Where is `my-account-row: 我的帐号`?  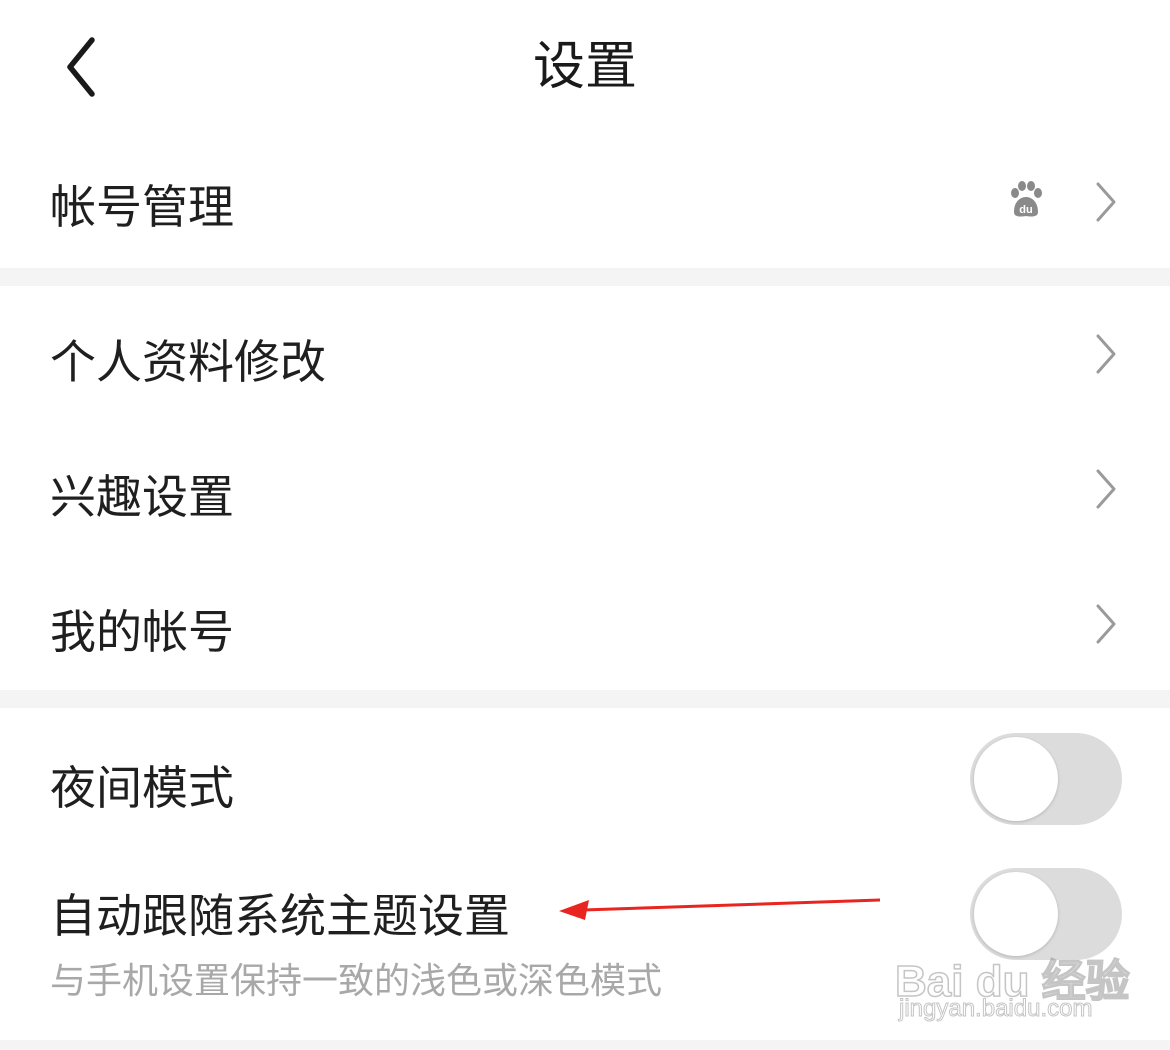
my-account-row: 我的帐号 is located at coordinates (585, 623).